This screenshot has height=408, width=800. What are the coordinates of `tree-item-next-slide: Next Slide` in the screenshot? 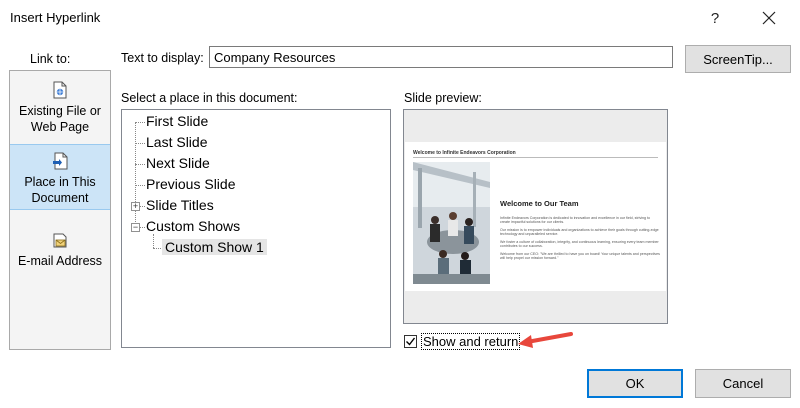 It's located at (178, 163).